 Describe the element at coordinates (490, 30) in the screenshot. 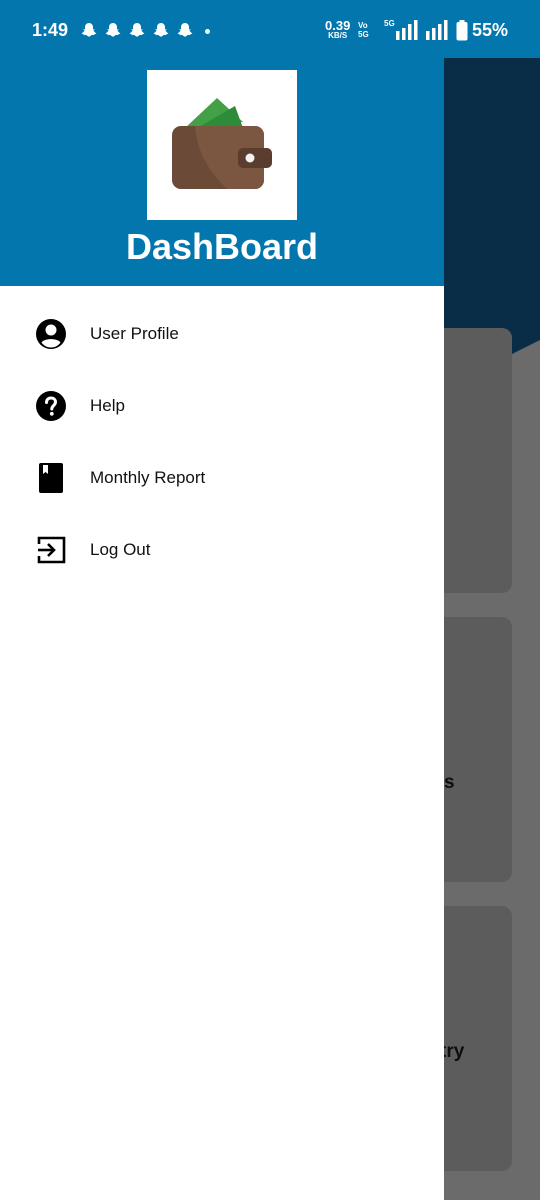

I see `battery-percentage: 55%` at that location.